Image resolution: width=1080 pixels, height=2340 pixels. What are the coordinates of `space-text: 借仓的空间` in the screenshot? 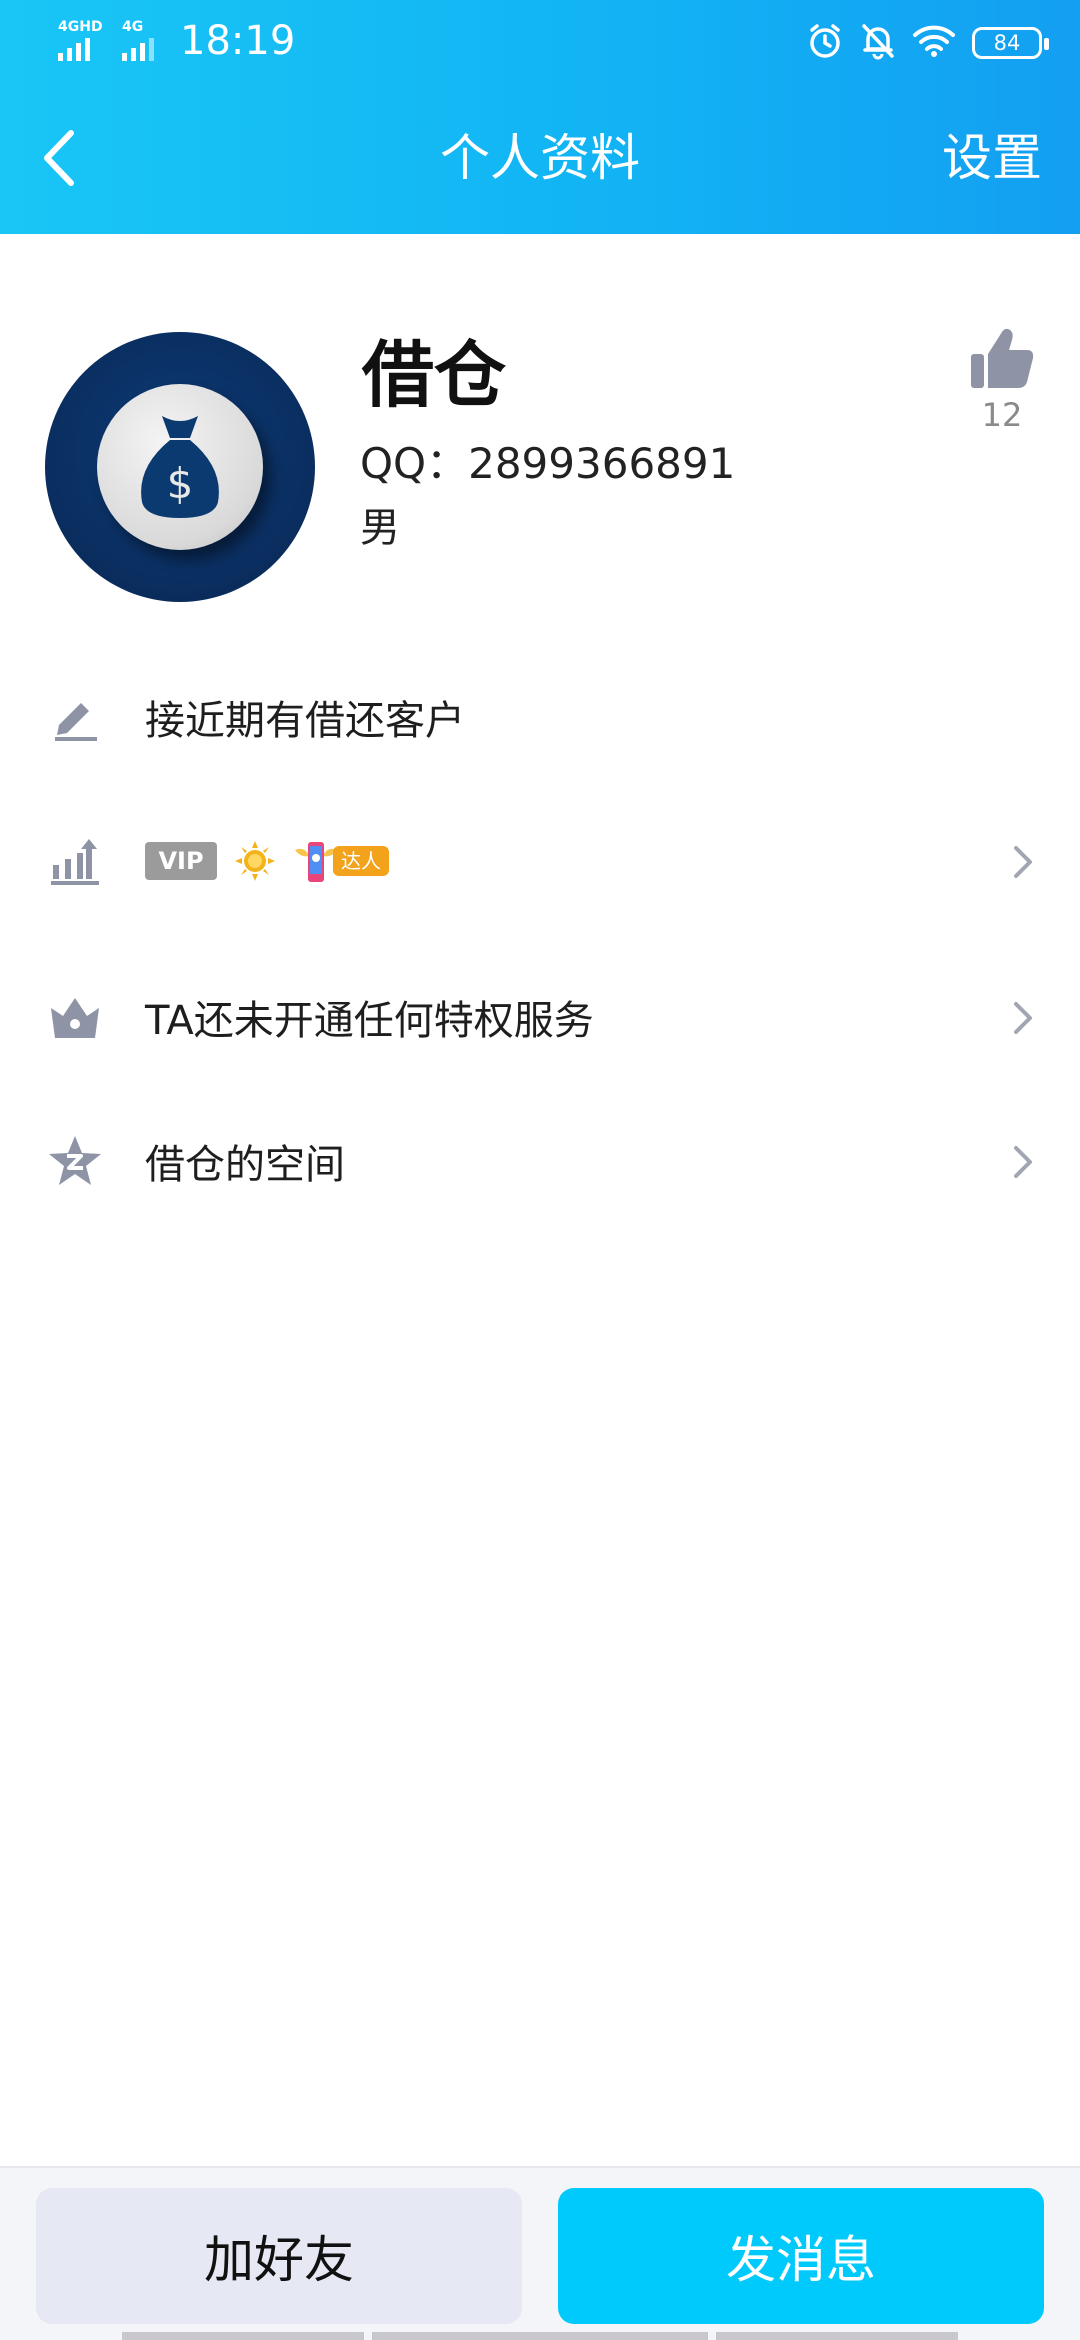 It's located at (245, 1165).